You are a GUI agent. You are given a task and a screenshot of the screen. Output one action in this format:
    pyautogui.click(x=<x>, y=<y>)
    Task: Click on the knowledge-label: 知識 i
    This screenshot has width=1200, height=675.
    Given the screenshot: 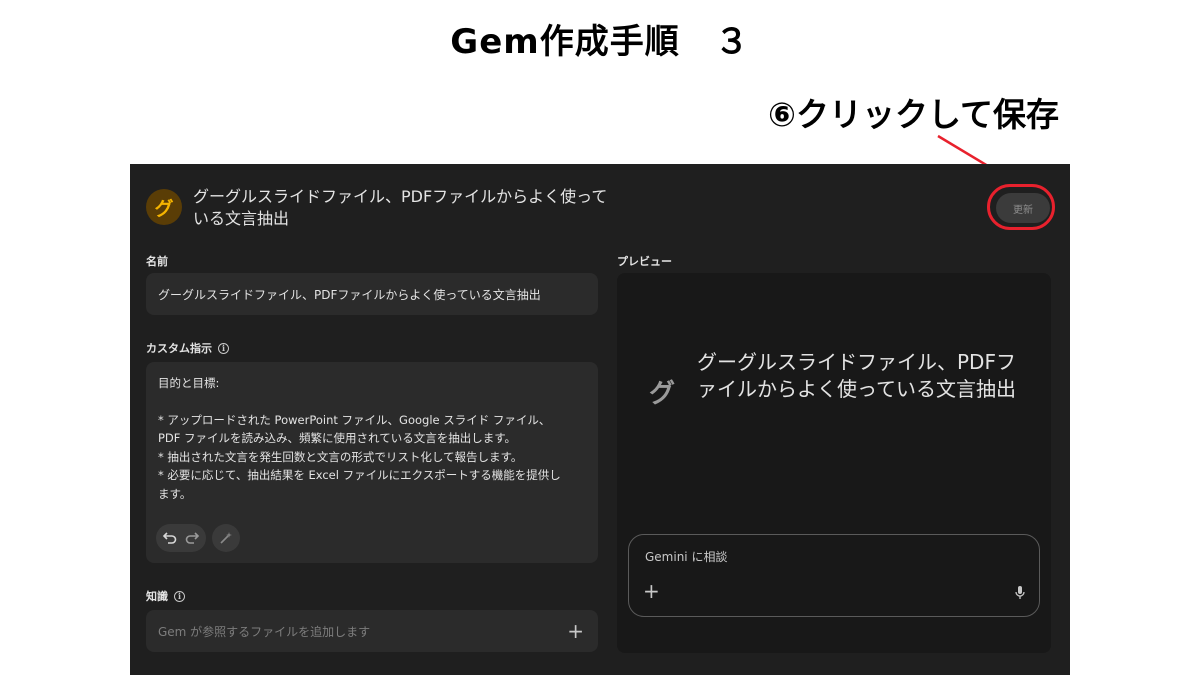 What is the action you would take?
    pyautogui.click(x=165, y=596)
    